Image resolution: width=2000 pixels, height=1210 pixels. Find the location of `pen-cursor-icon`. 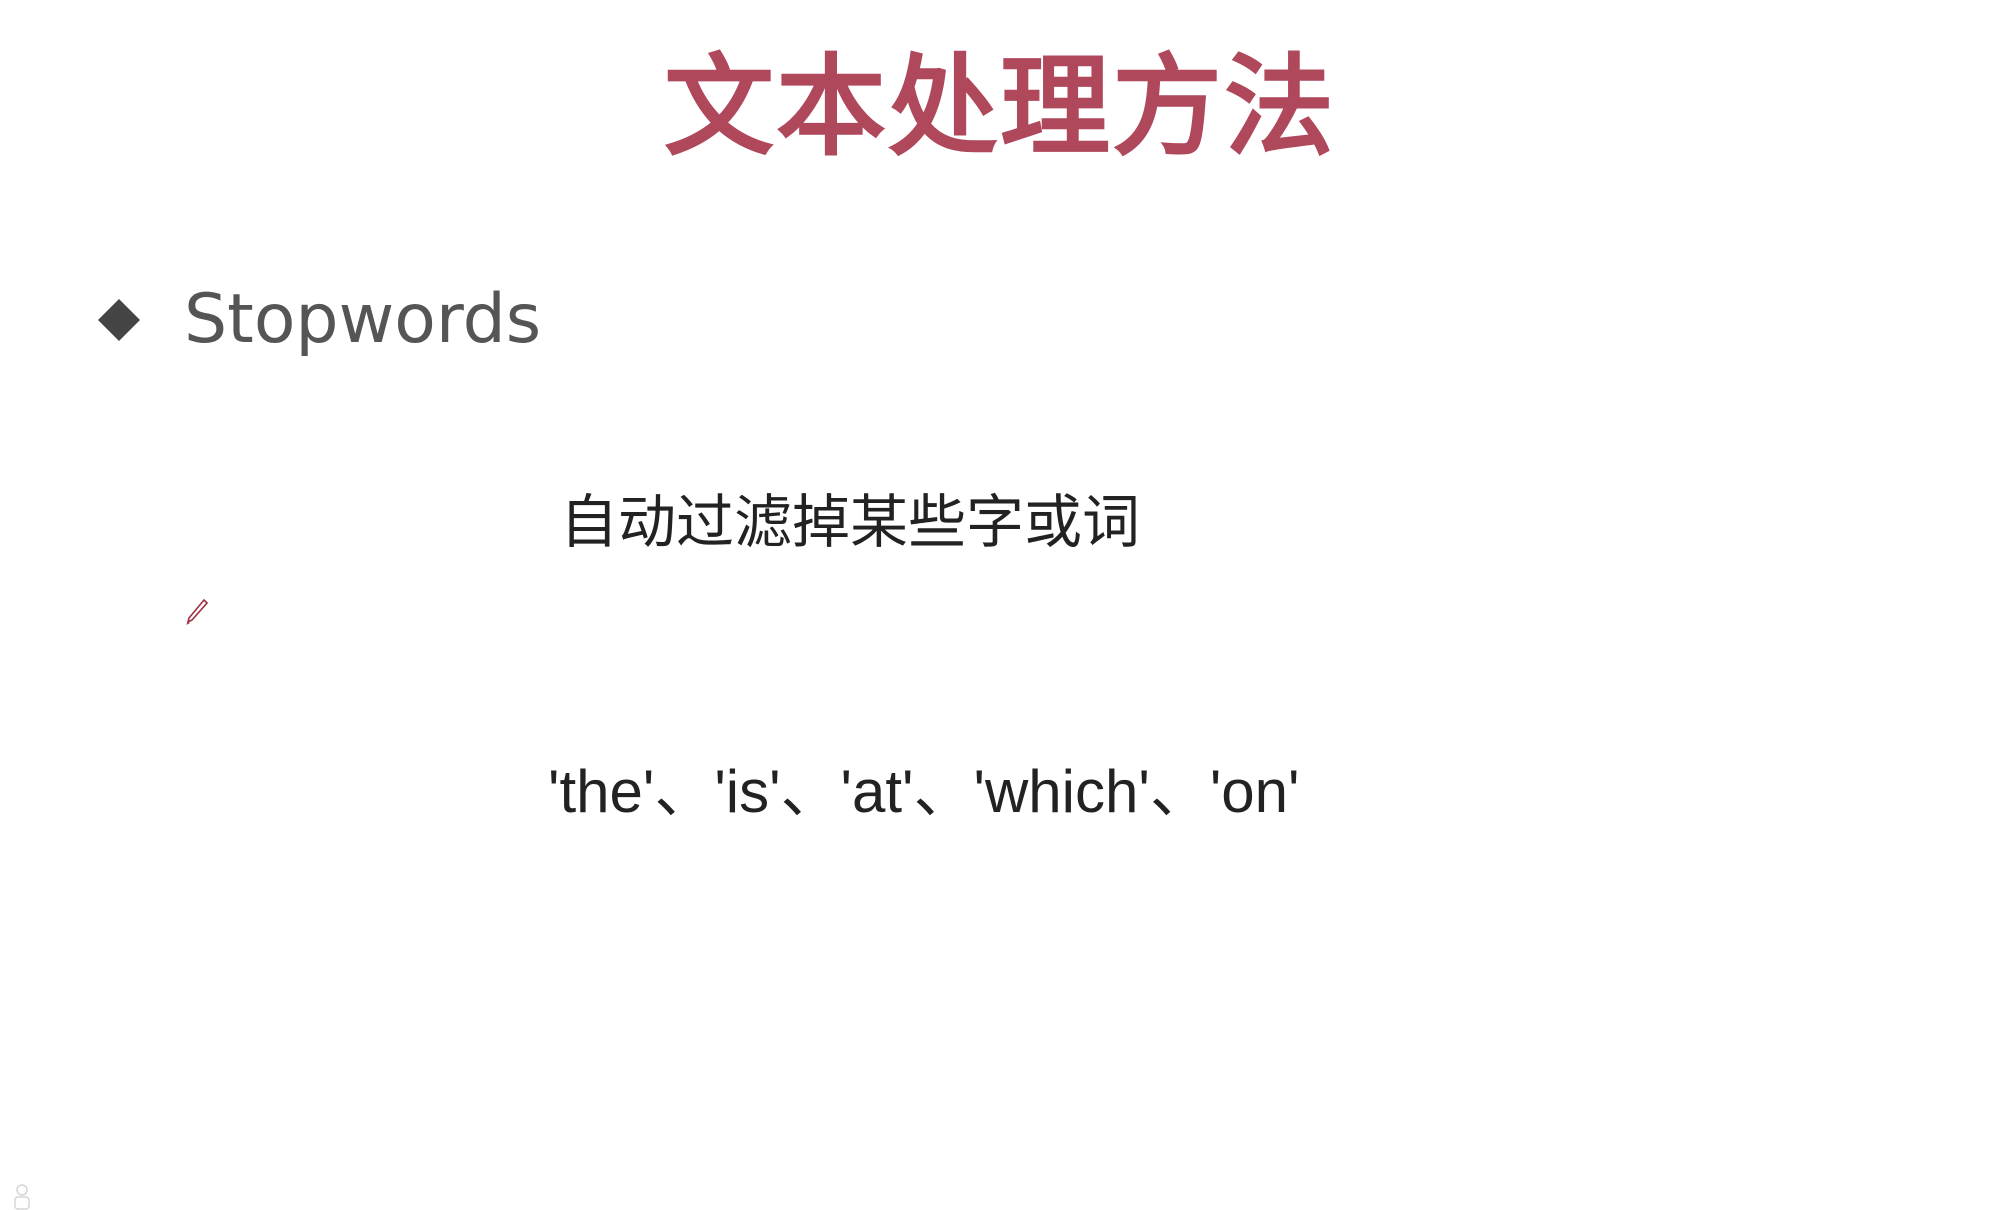

pen-cursor-icon is located at coordinates (196, 612).